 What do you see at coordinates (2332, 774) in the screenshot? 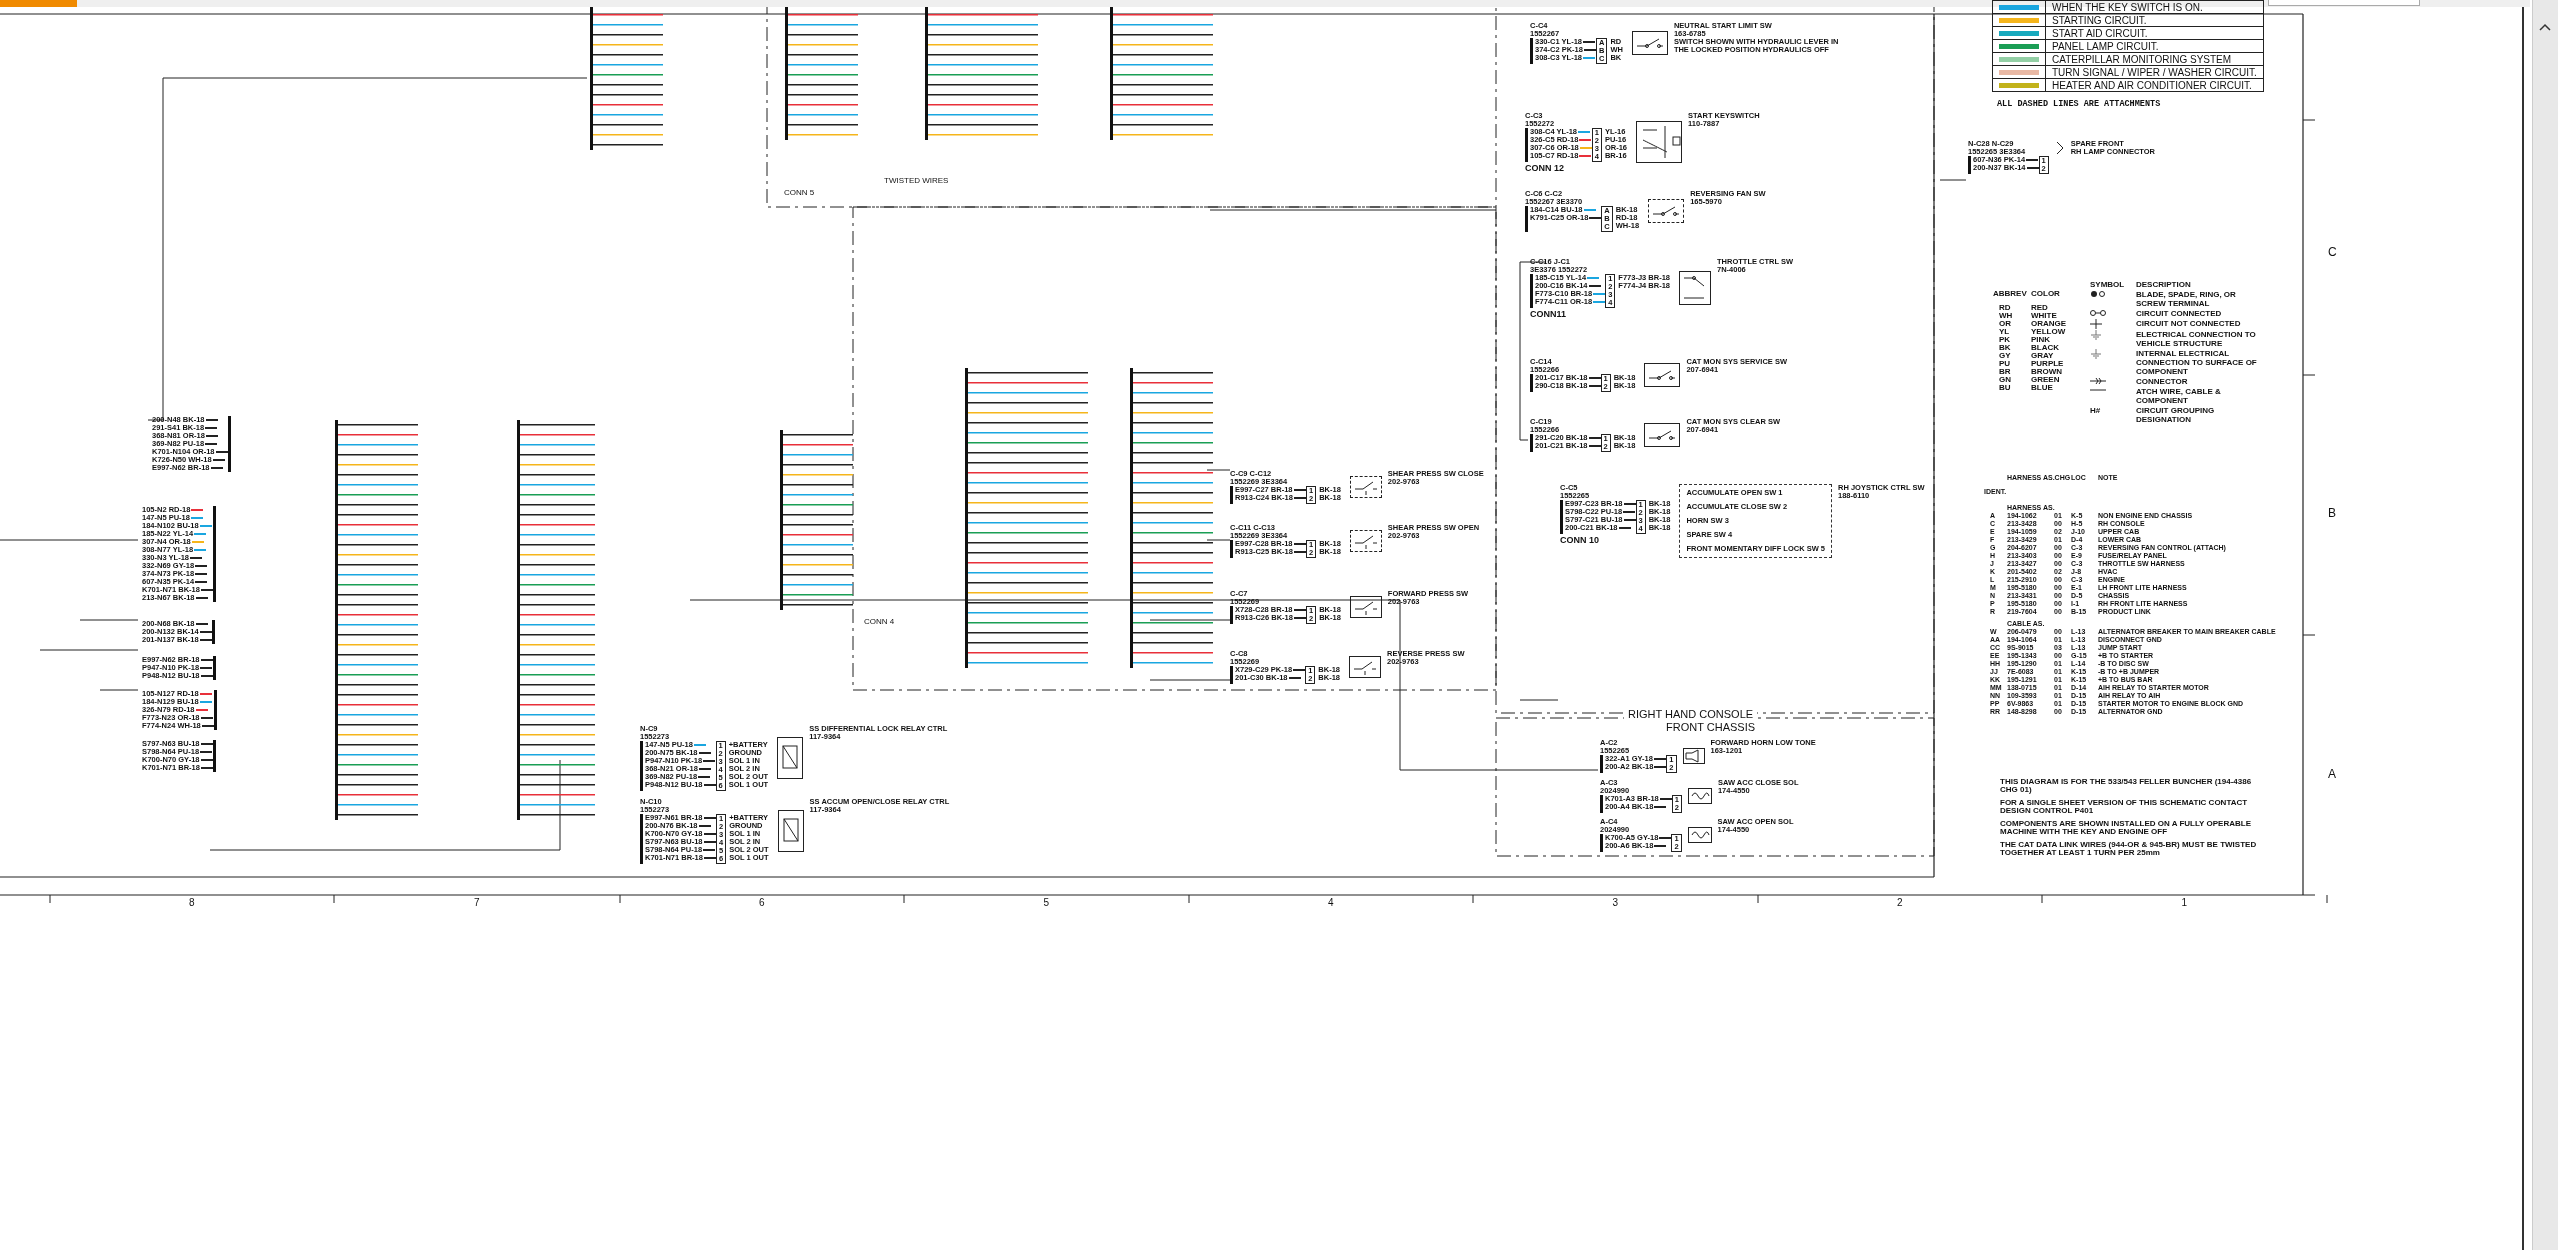
I see `grid-row-label: A` at bounding box center [2332, 774].